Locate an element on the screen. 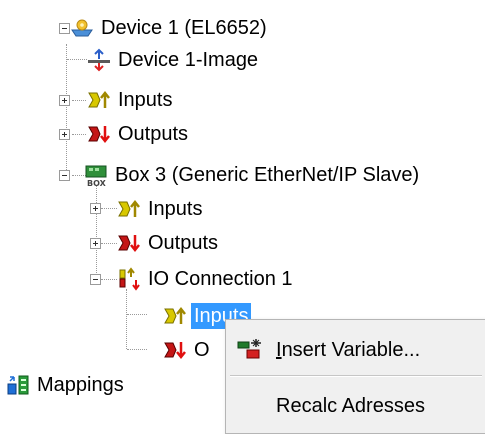  svg-text: BOX is located at coordinates (97, 183).